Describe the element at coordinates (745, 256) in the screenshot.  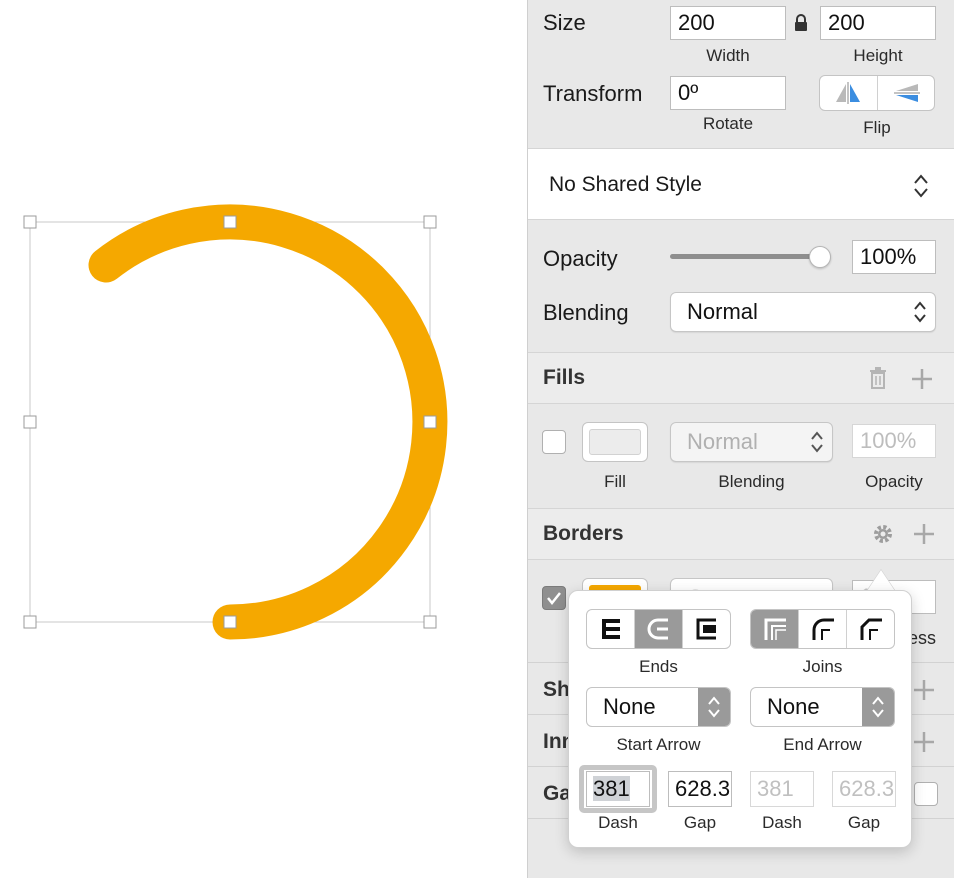
I see `opacity-slider-track` at that location.